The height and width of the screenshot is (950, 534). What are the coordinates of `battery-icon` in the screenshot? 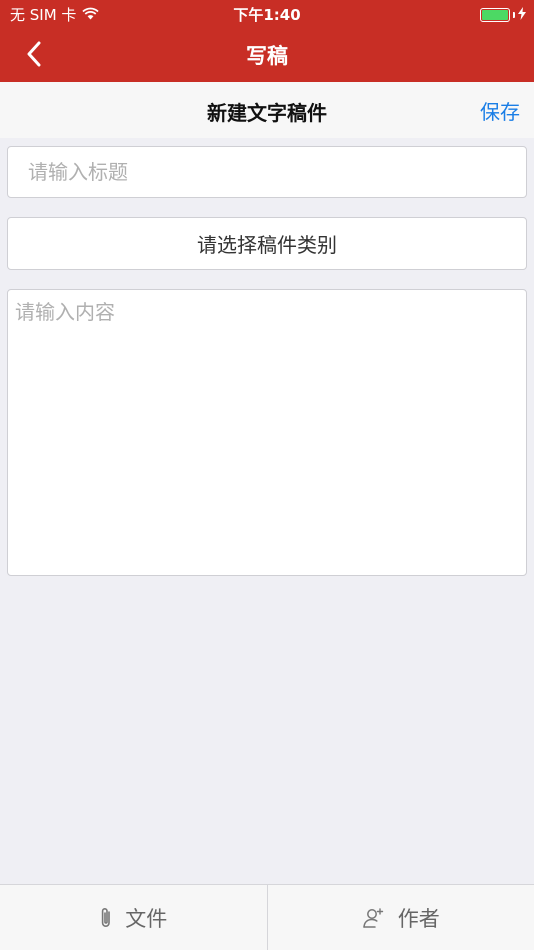 It's located at (495, 15).